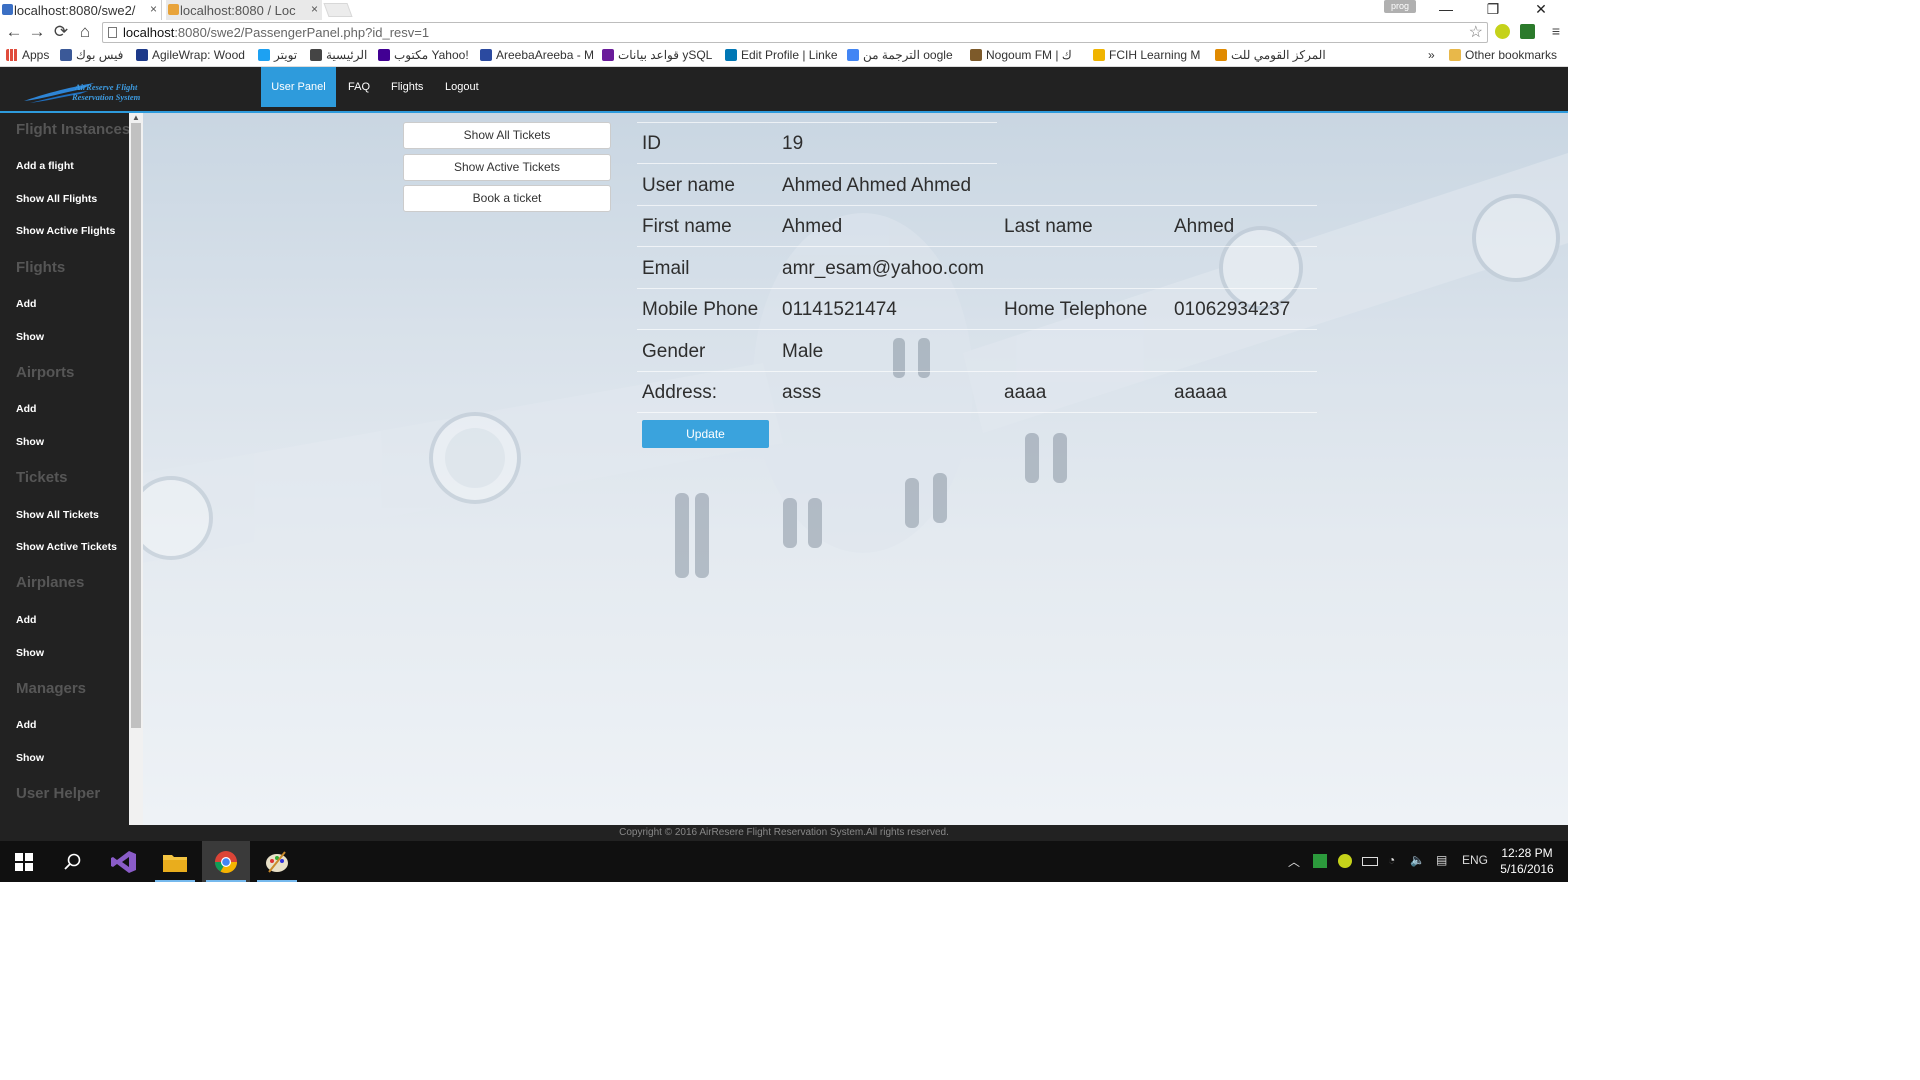 The height and width of the screenshot is (1080, 1920). I want to click on sidebar-item-airports-show: Show, so click(30, 442).